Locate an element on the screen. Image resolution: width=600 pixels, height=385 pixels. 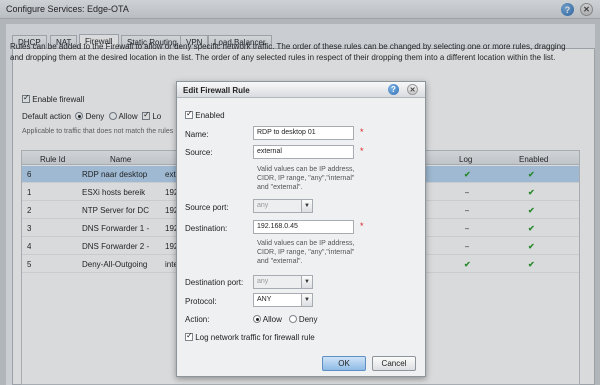
close-icon: ✕ is located at coordinates (412, 89).